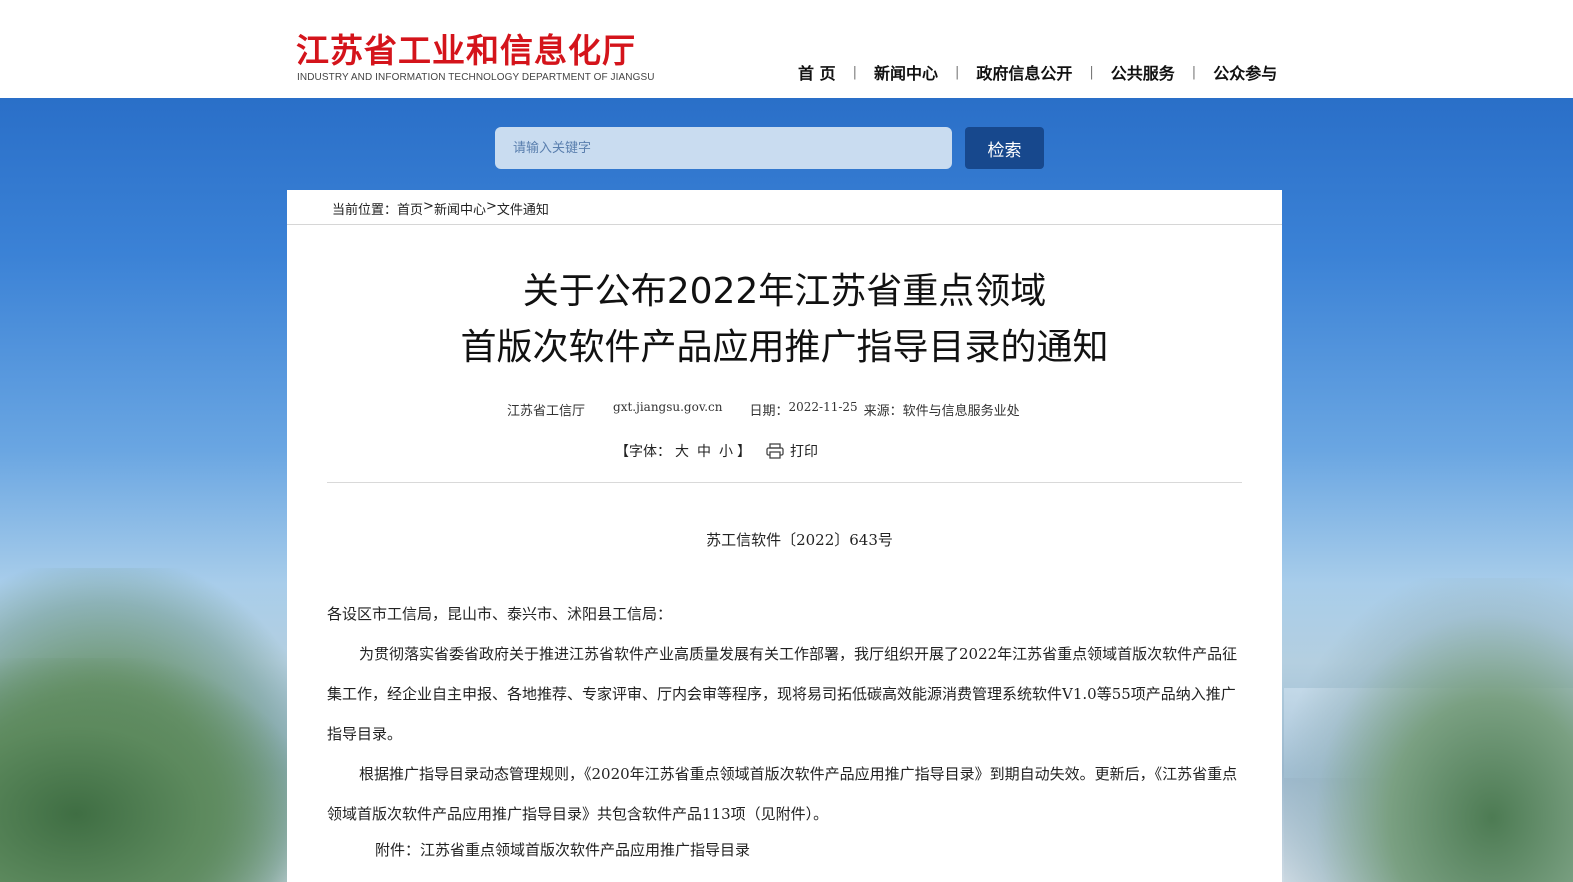 This screenshot has width=1573, height=882. I want to click on article-greeting: 各设区市工信局，昆山市、泰兴市、沭阳县工信局：, so click(500, 614).